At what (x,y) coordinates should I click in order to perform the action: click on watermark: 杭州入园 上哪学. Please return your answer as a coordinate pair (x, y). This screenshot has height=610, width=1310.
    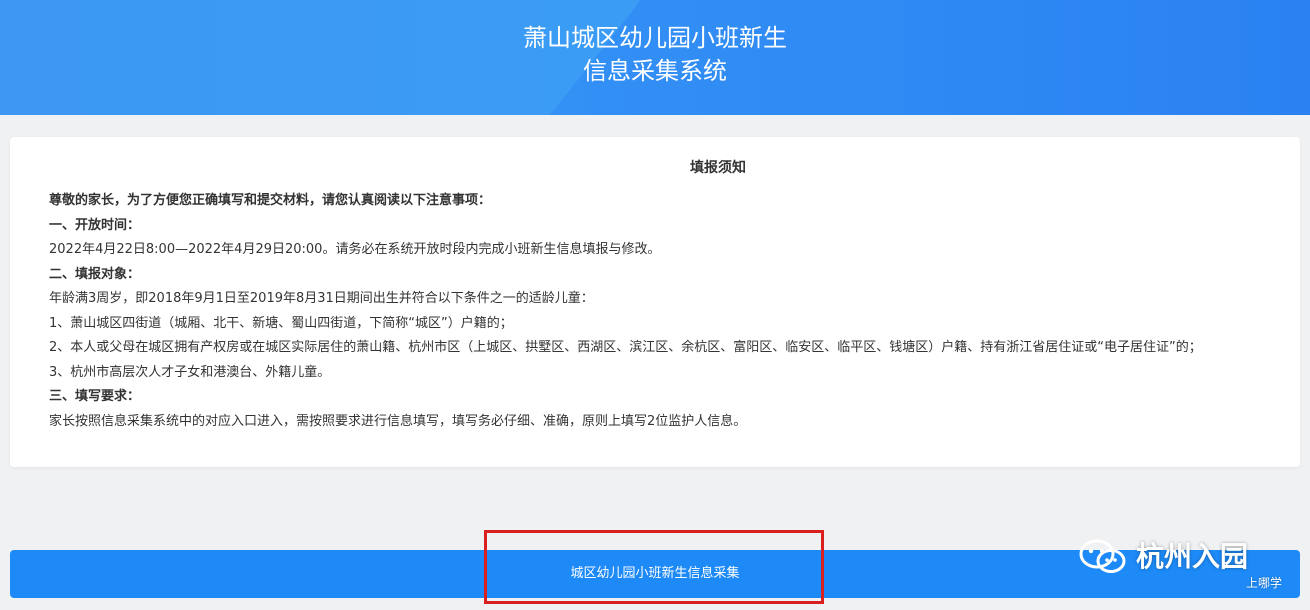
    Looking at the image, I should click on (1190, 566).